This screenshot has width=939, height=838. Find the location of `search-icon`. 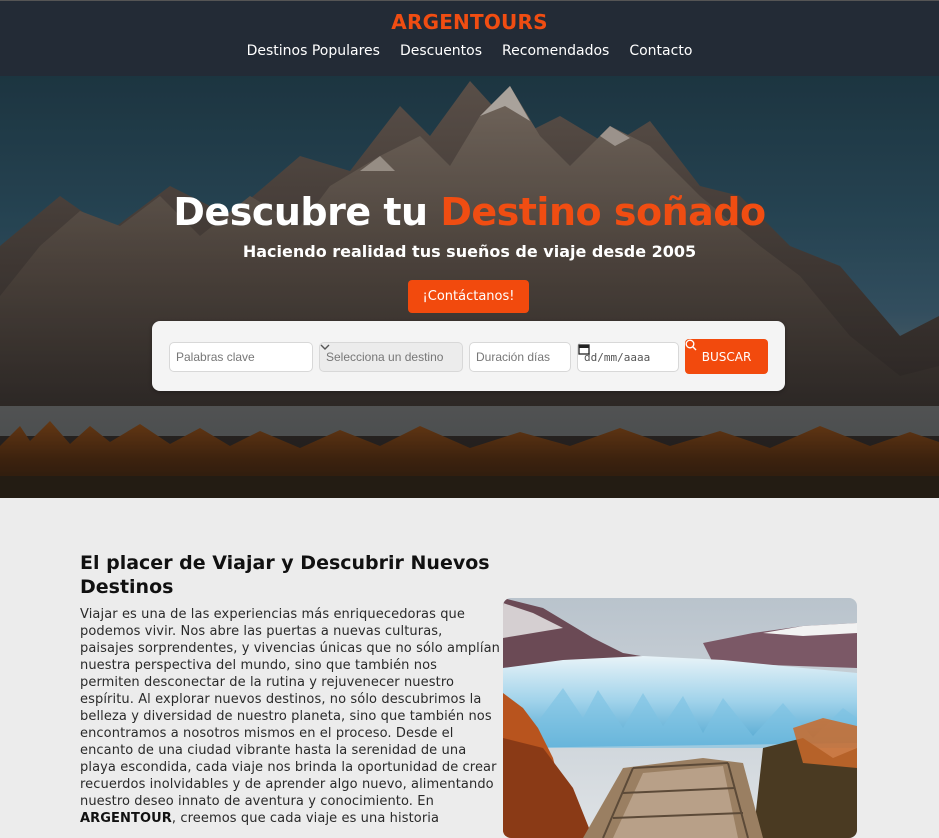

search-icon is located at coordinates (691, 345).